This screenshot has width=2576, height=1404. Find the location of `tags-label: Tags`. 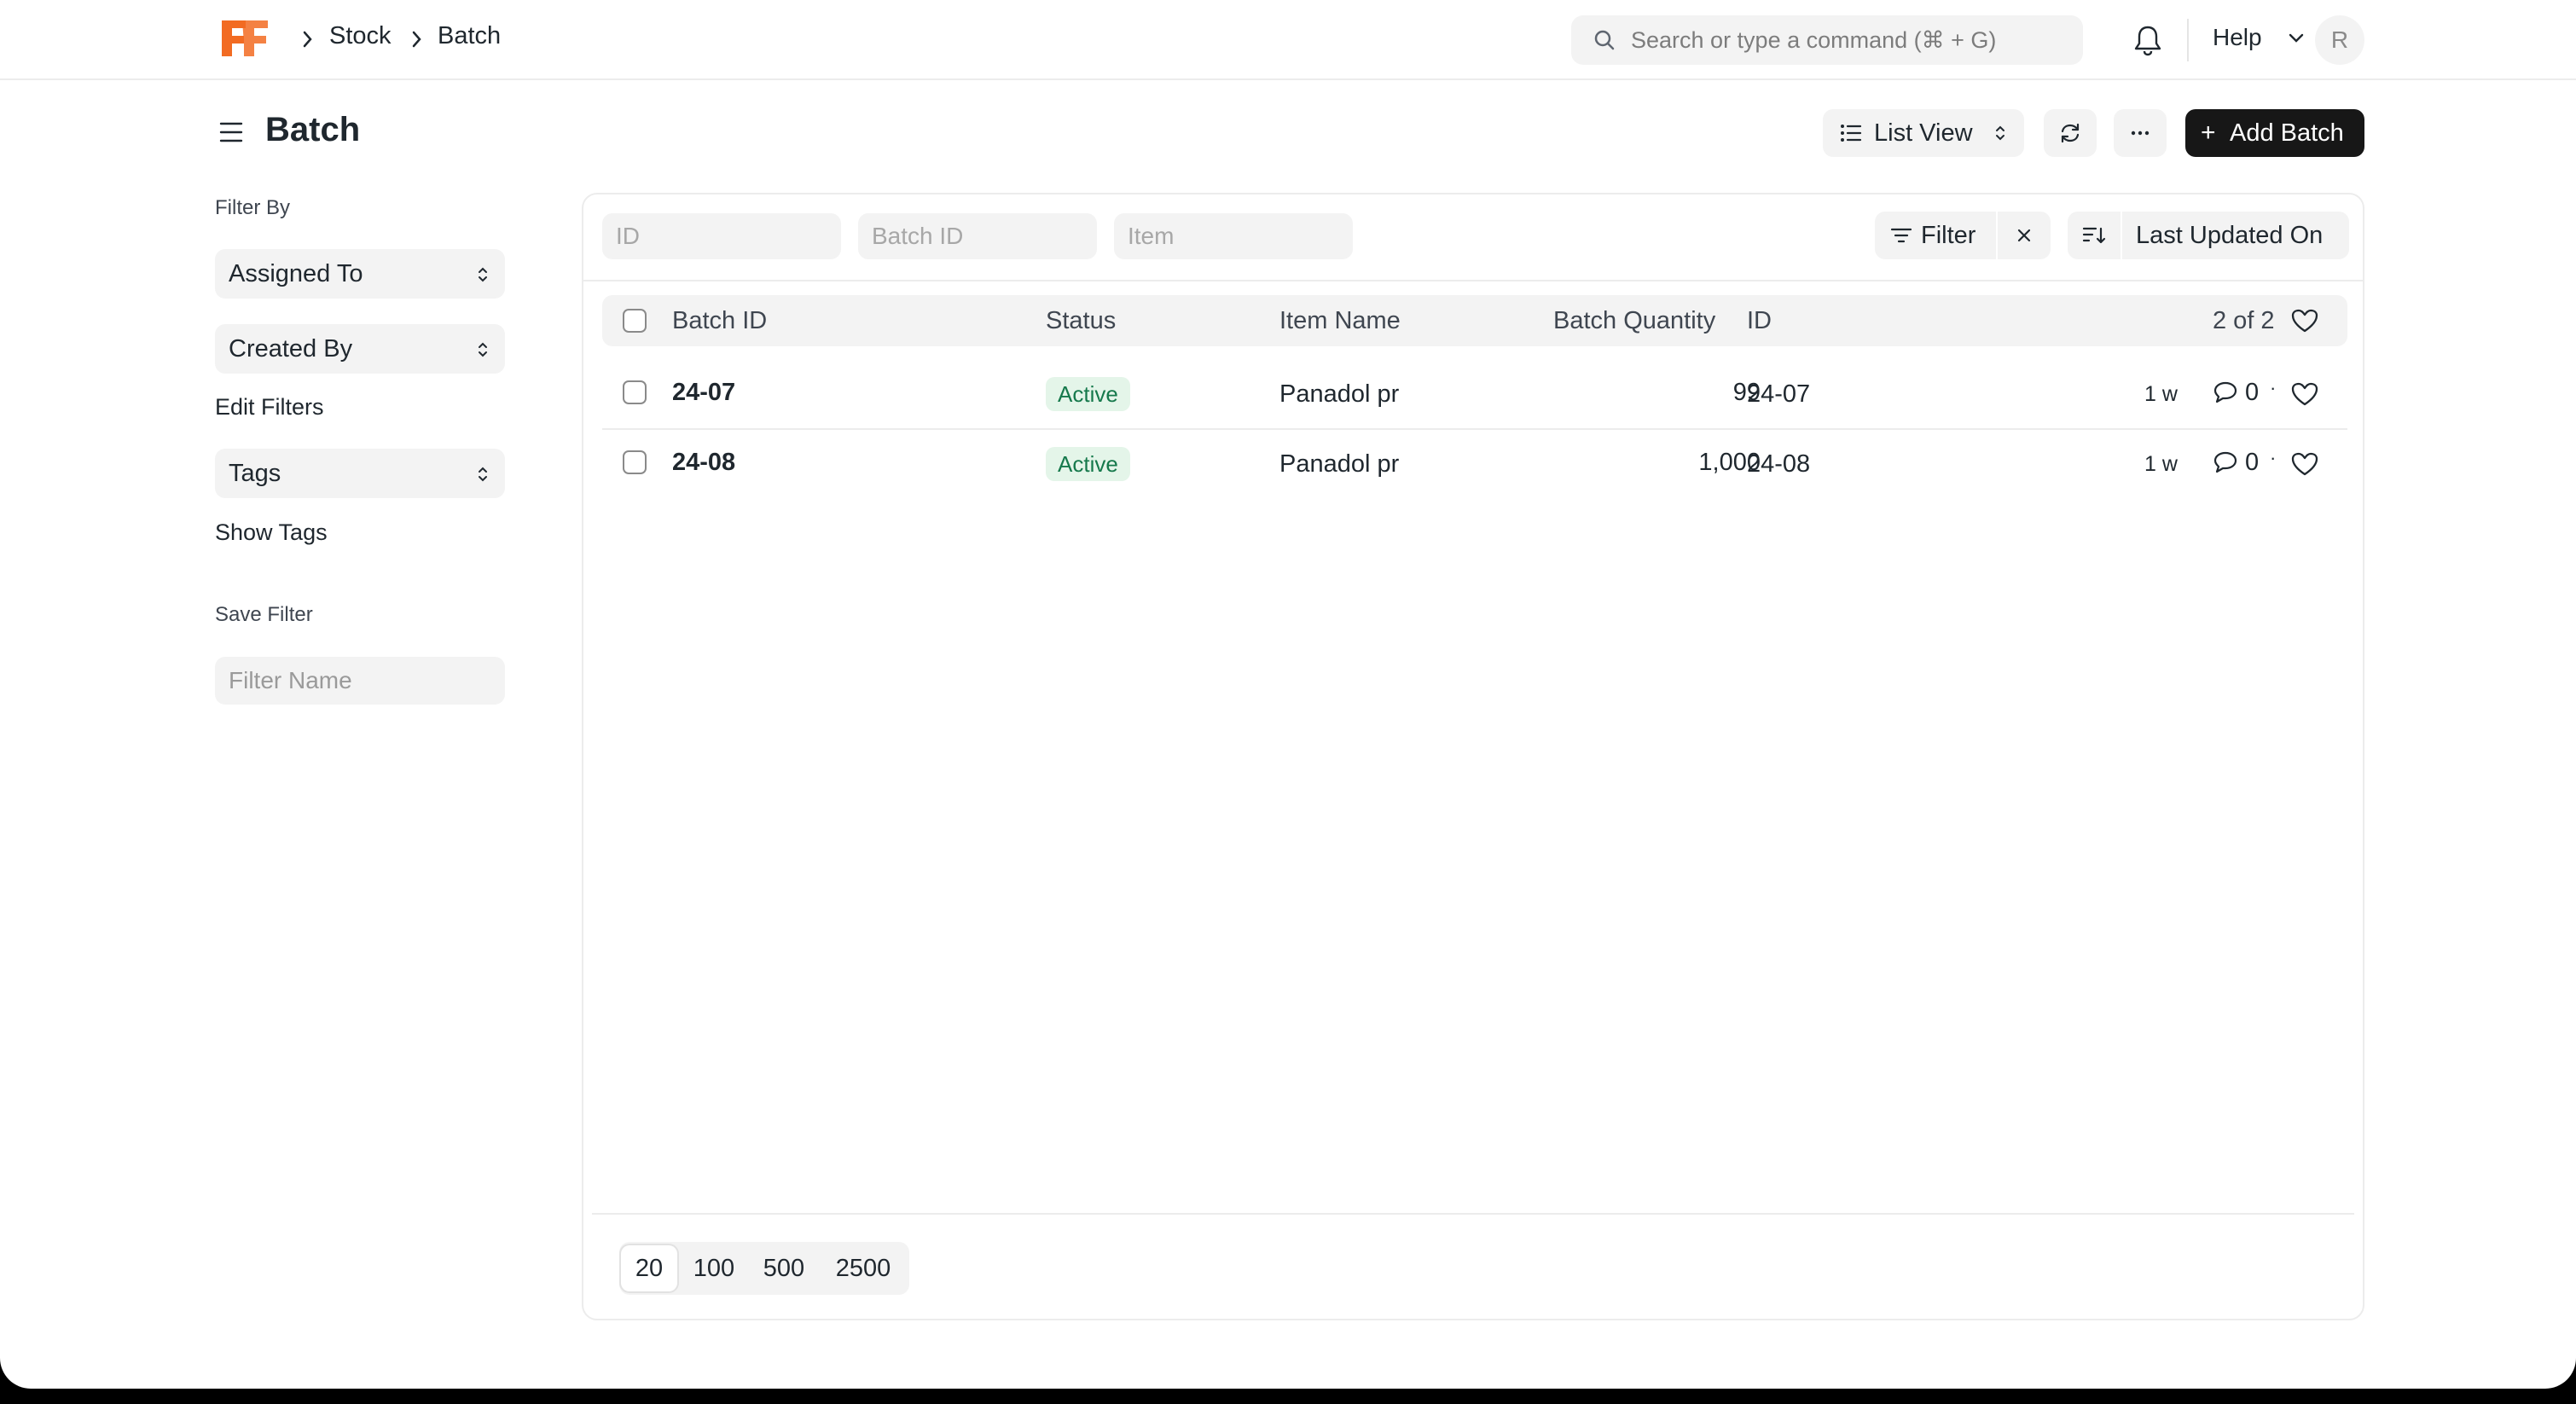

tags-label: Tags is located at coordinates (255, 474).